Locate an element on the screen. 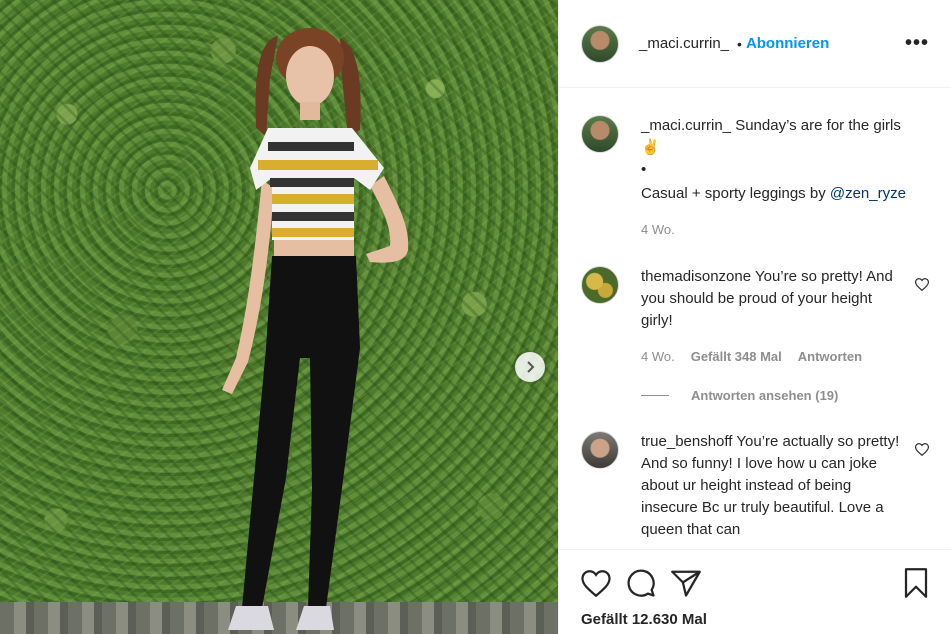 This screenshot has width=951, height=634. likes-count: Gefällt 12.630 Mal is located at coordinates (755, 619).